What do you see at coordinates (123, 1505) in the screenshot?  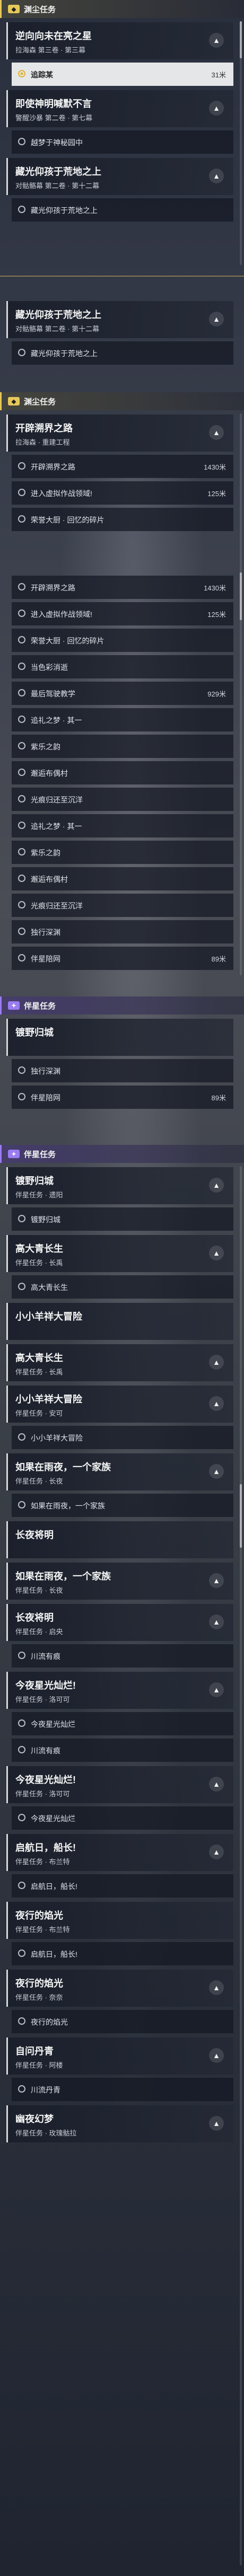 I see `quest-step: 如果在雨夜，一个家族` at bounding box center [123, 1505].